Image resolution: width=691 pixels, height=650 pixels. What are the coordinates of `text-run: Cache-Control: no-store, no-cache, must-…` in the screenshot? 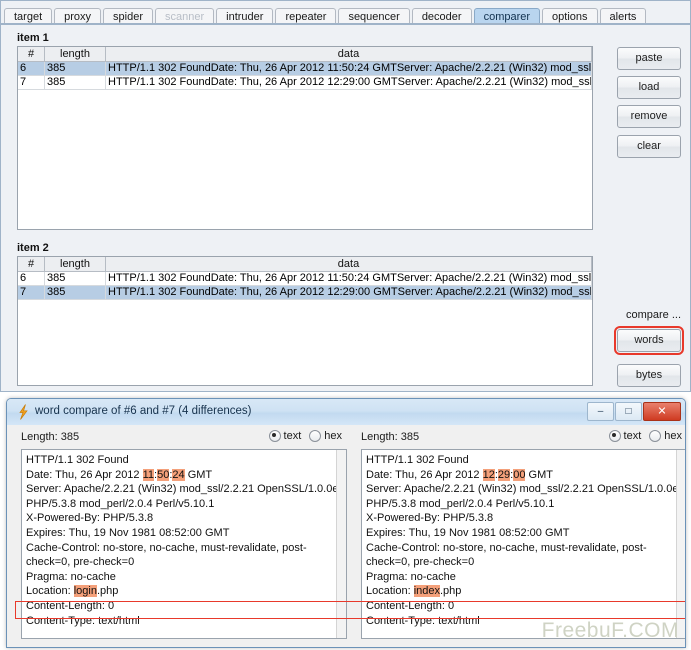 It's located at (166, 555).